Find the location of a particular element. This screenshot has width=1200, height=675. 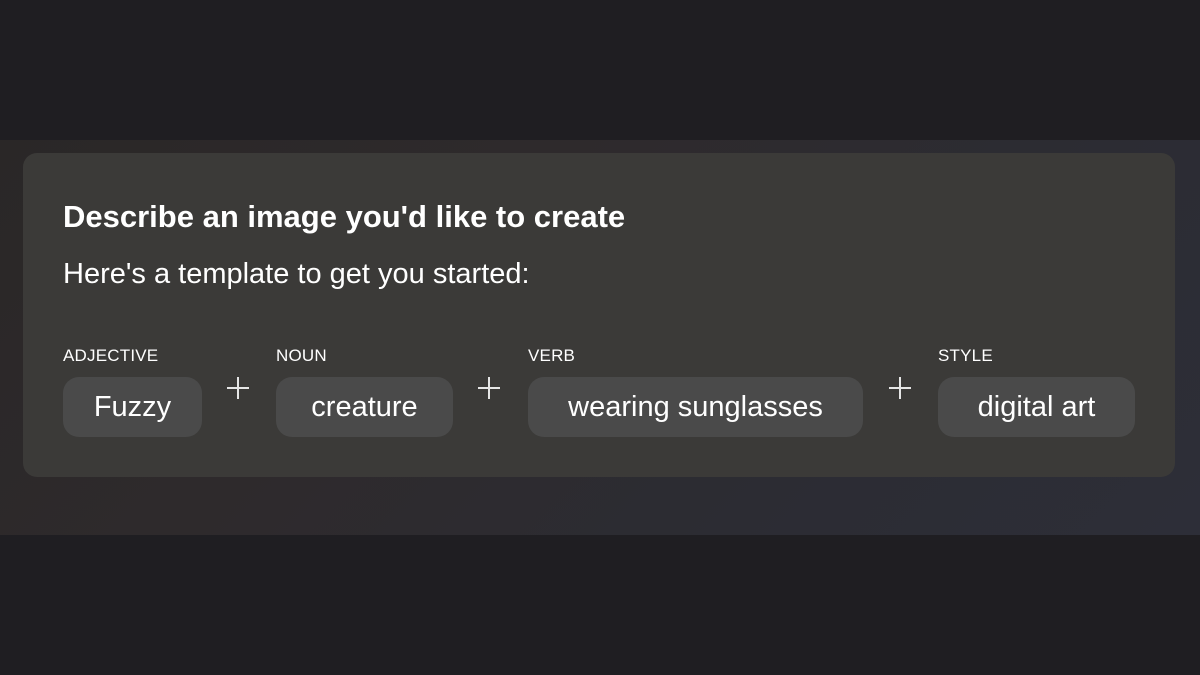

slot-label-adjective: ADJECTIVE is located at coordinates (111, 355).